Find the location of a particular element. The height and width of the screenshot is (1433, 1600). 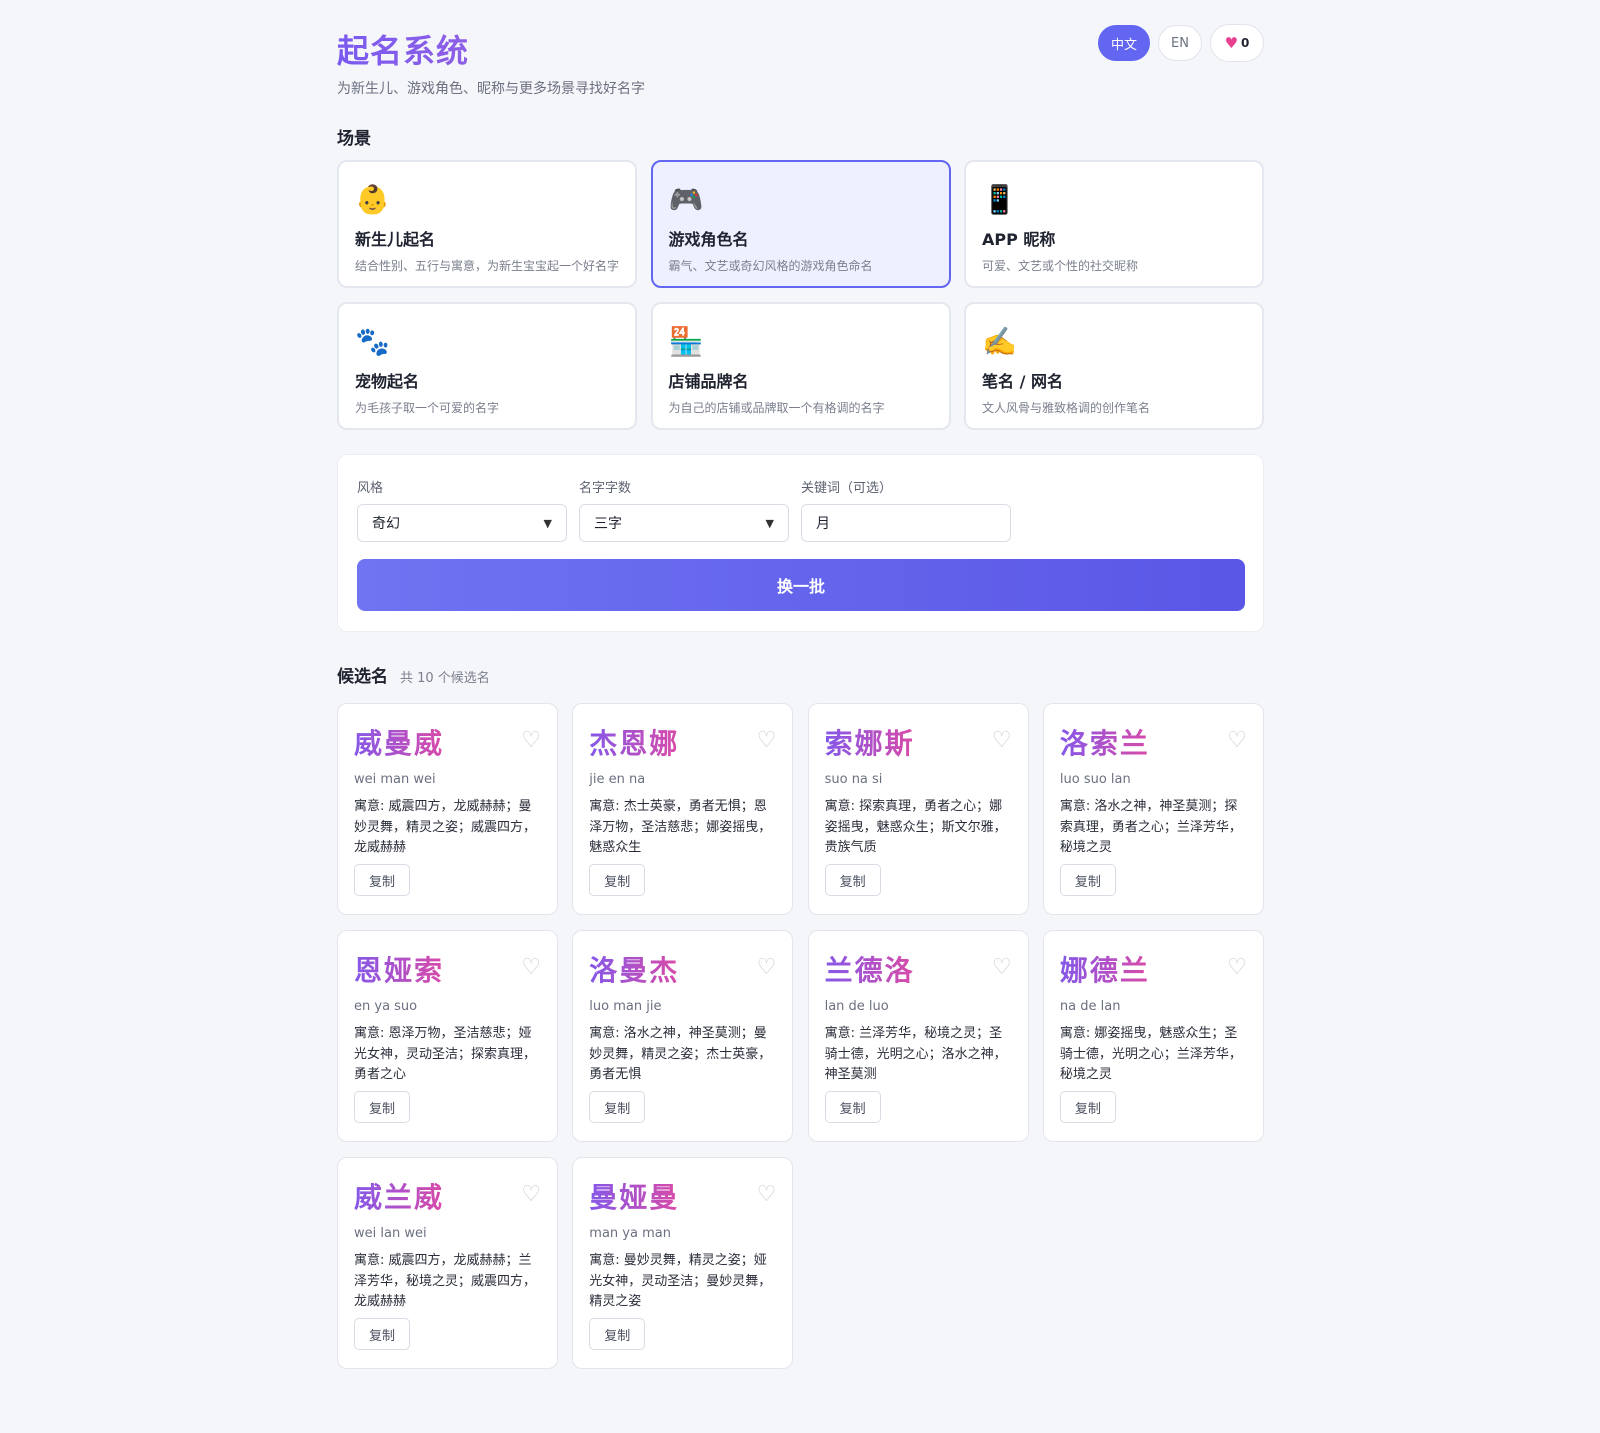

candidate-meaning: 寓意: 探索真理，勇者之心；娜姿摇曳，魅惑众生；斯文尔雅，贵族气质 is located at coordinates (915, 827).